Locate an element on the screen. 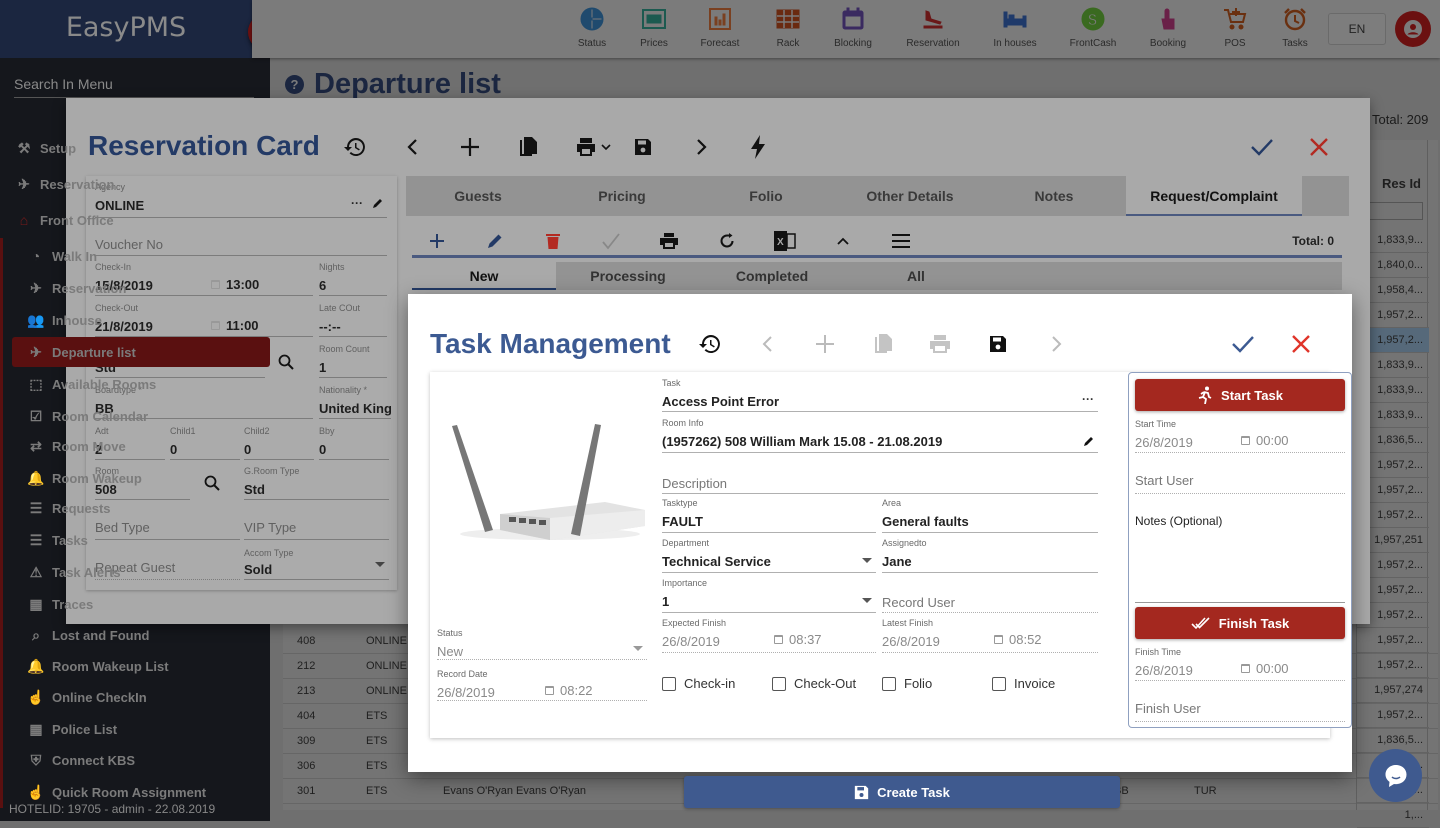 This screenshot has width=1440, height=828. sidebar-item: ☰ Tasks is located at coordinates (135, 540).